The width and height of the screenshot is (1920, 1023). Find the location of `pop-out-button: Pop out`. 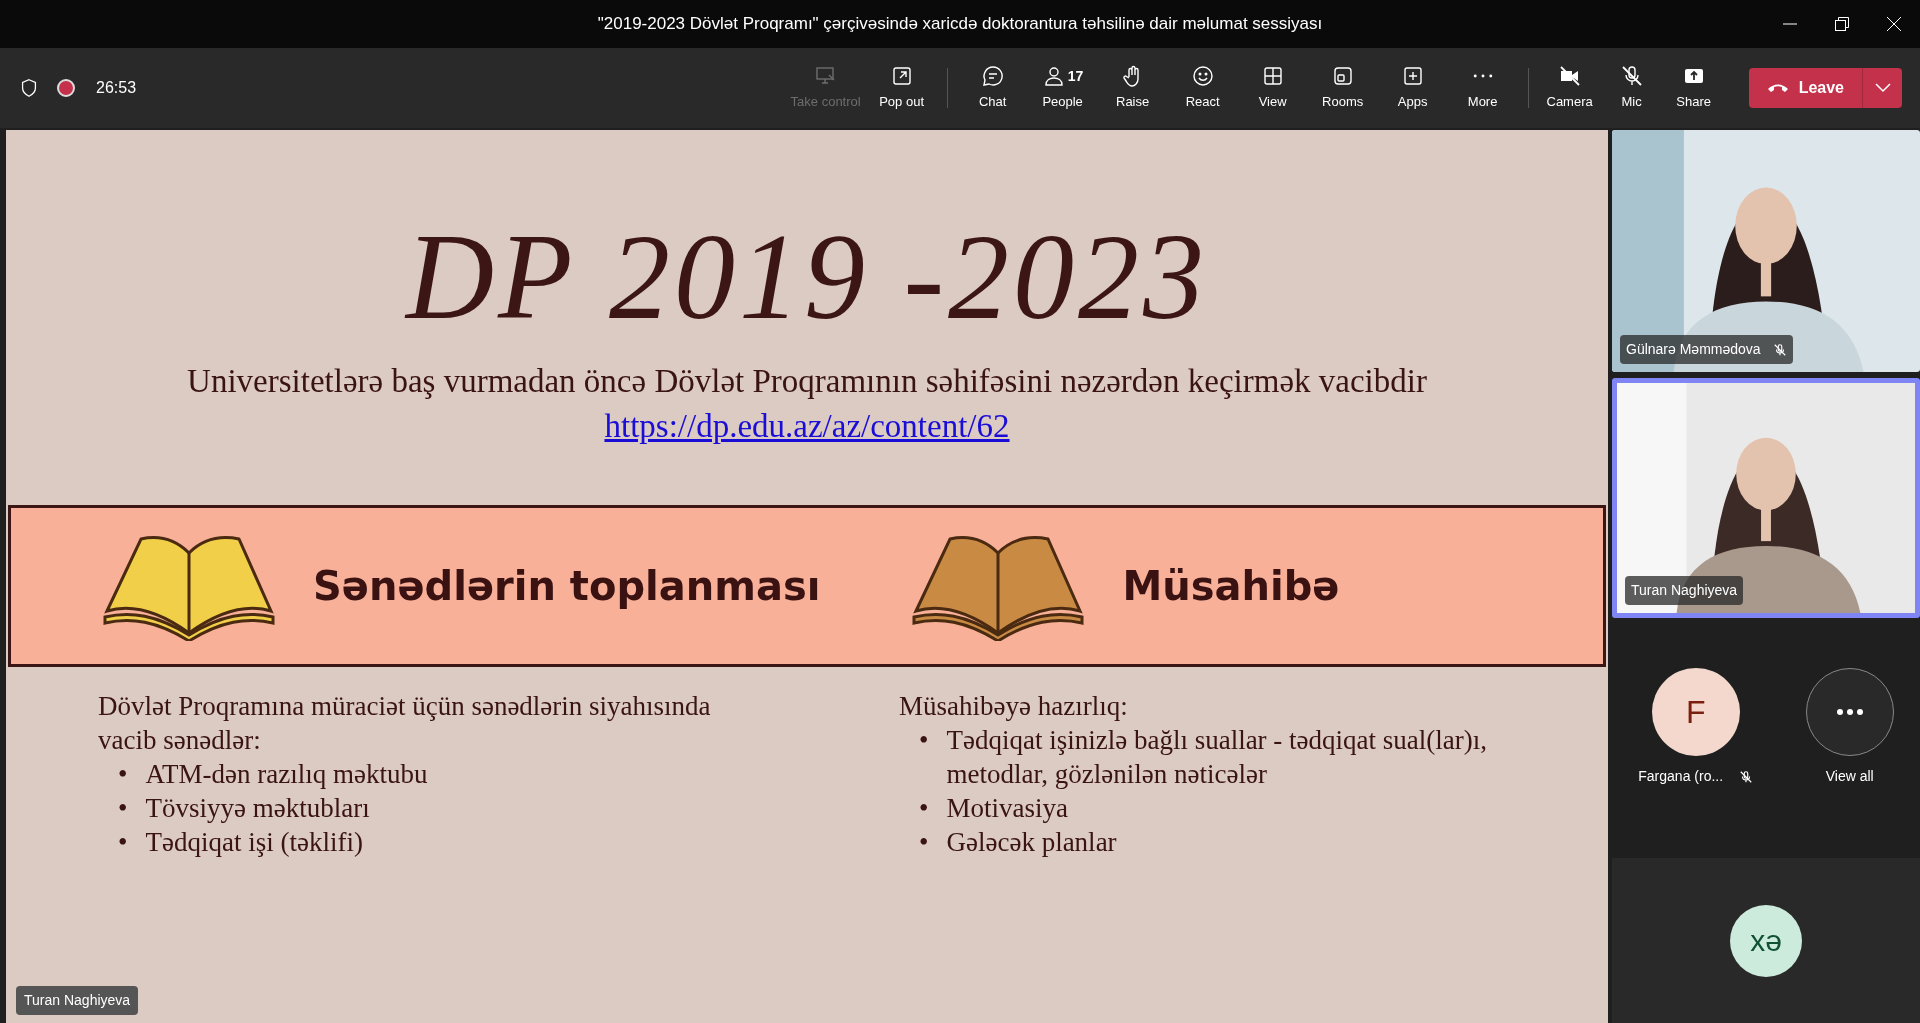

pop-out-button: Pop out is located at coordinates (901, 88).